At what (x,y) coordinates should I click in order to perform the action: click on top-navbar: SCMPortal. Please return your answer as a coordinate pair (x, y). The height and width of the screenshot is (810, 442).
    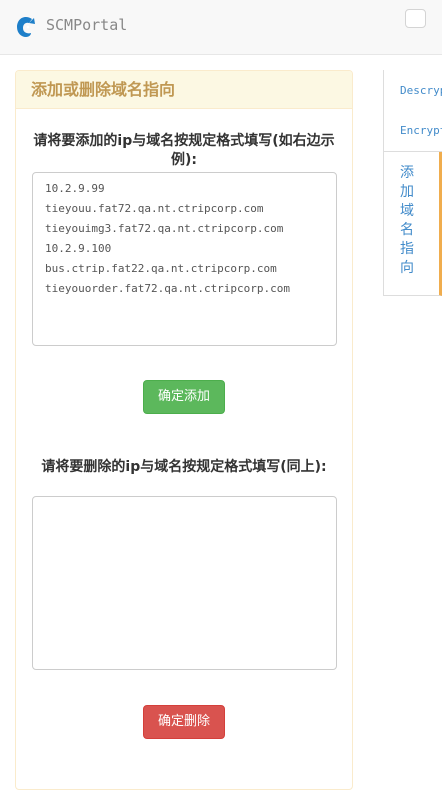
    Looking at the image, I should click on (221, 27).